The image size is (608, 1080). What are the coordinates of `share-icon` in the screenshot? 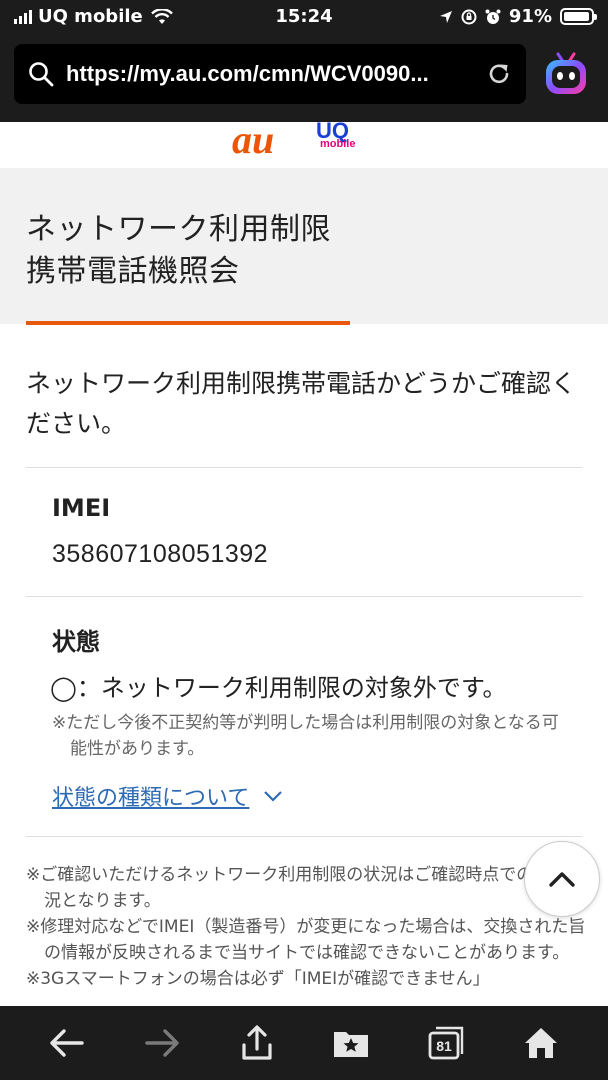 It's located at (257, 1042).